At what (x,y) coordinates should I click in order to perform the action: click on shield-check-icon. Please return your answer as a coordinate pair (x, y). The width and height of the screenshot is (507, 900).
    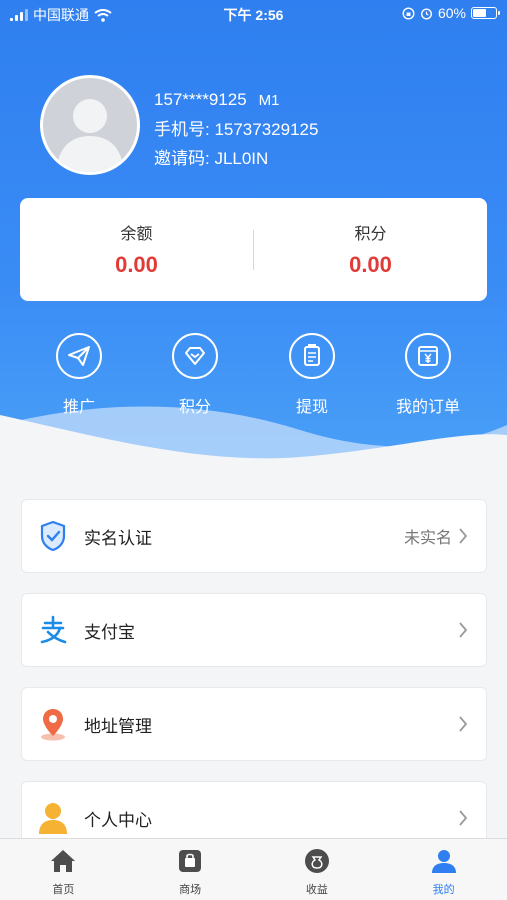
    Looking at the image, I should click on (53, 536).